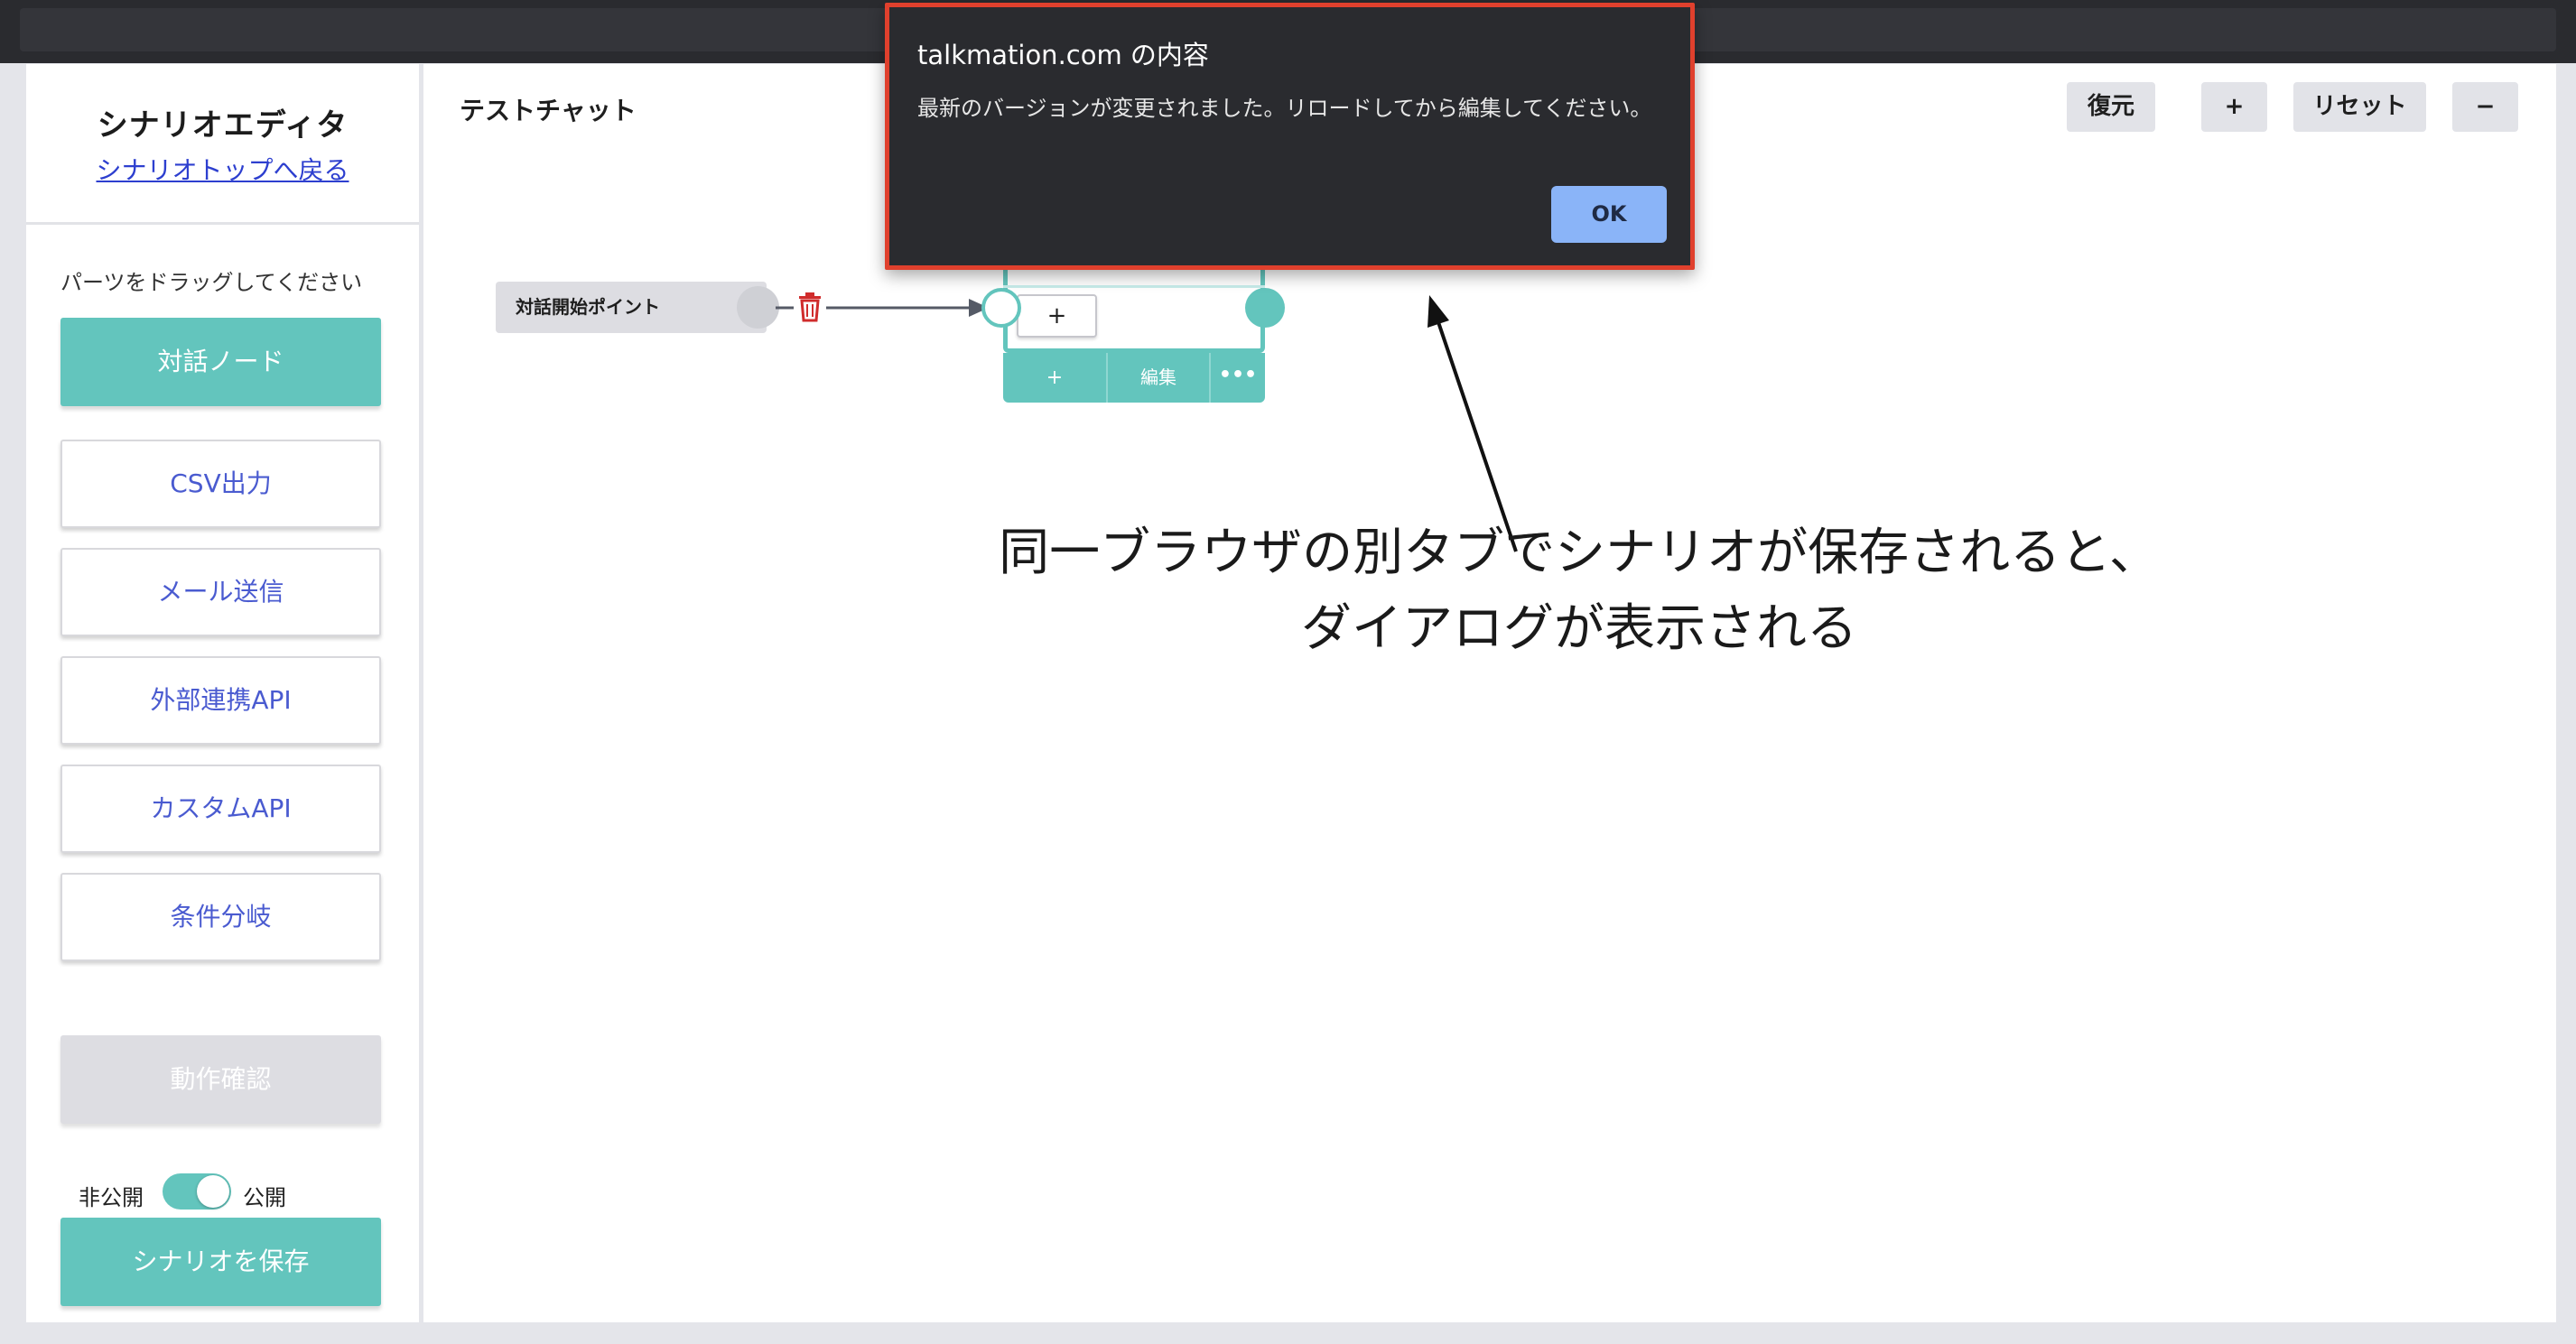  Describe the element at coordinates (220, 484) in the screenshot. I see `part-csv-output: CSV出力` at that location.